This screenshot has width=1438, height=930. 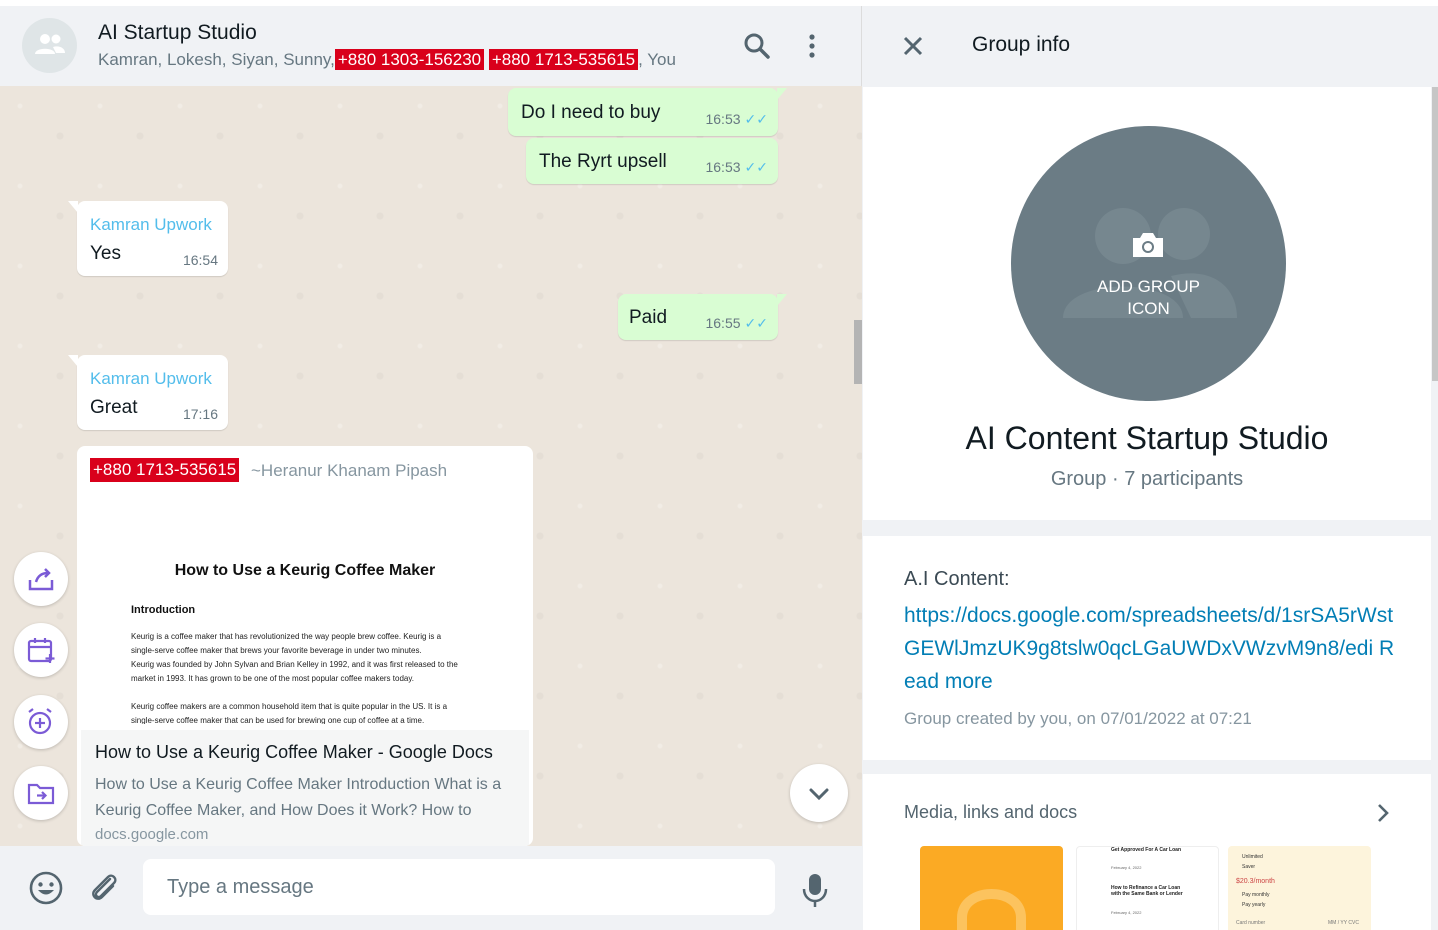 I want to click on calendar-add-icon, so click(x=41, y=650).